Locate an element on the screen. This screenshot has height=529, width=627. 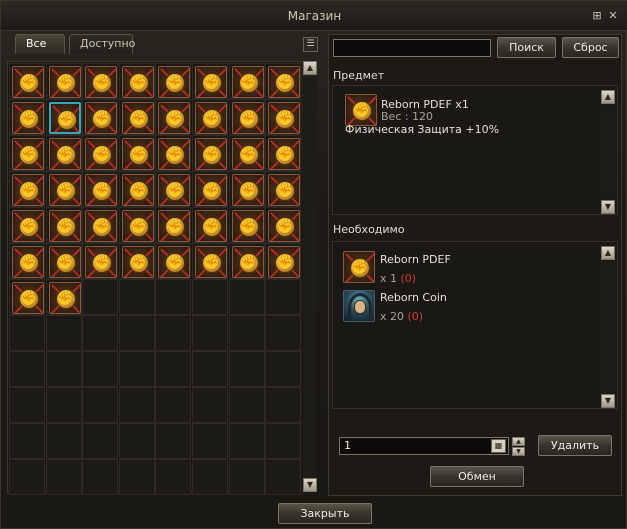
delete-button: Удалить is located at coordinates (575, 445).